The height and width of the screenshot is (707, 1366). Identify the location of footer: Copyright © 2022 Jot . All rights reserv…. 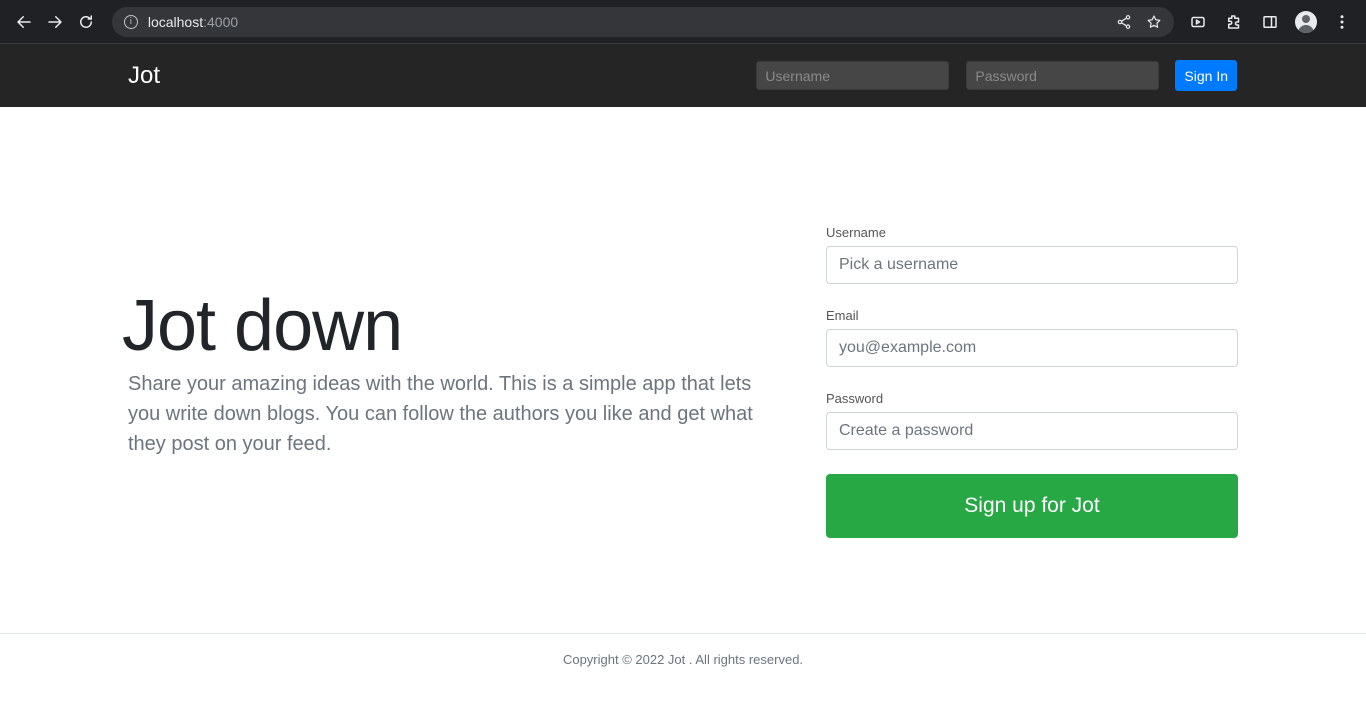
(683, 670).